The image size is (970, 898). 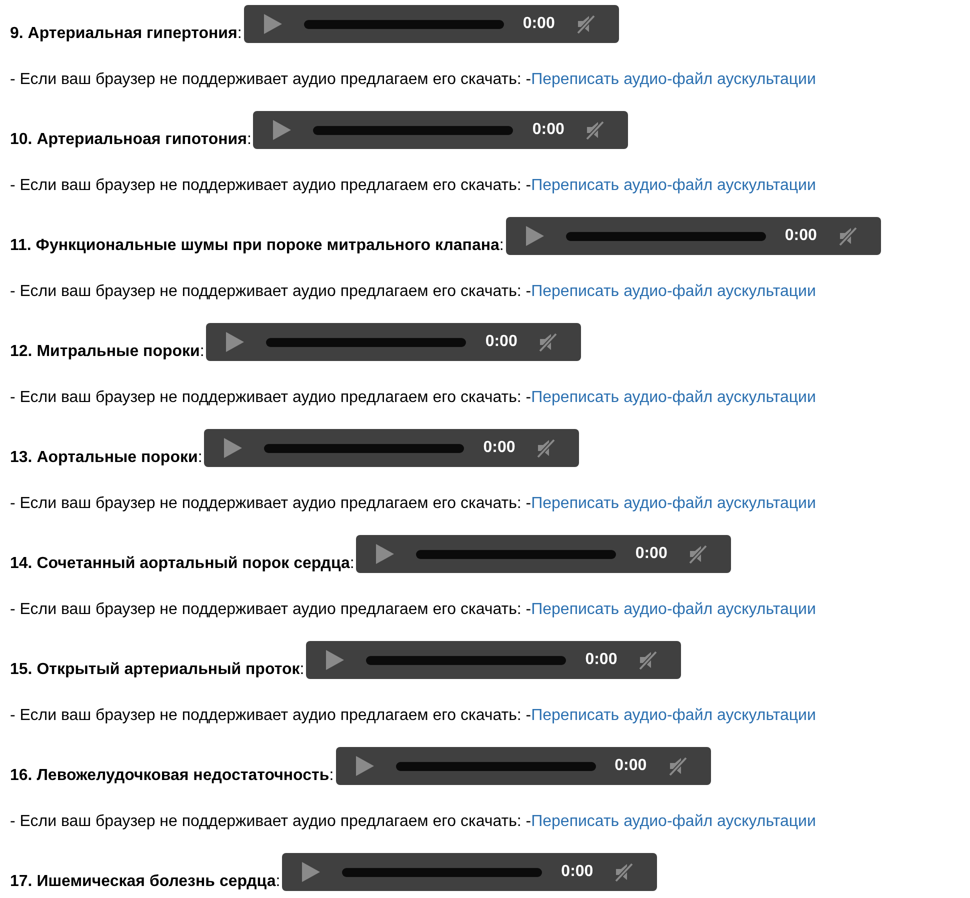 I want to click on section-heading: 13. Аортальные пороки:, so click(x=106, y=458).